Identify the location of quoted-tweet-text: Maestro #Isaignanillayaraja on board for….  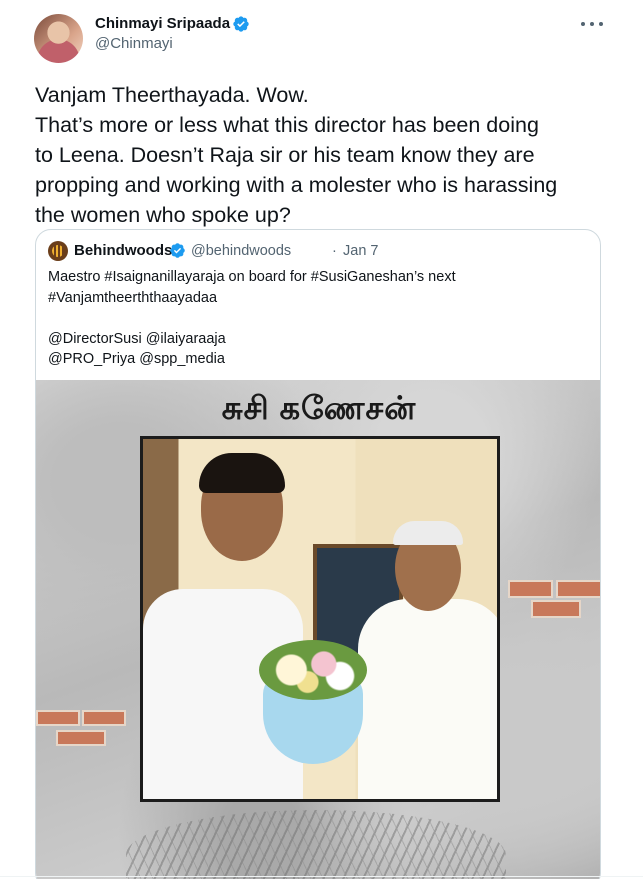
(318, 318).